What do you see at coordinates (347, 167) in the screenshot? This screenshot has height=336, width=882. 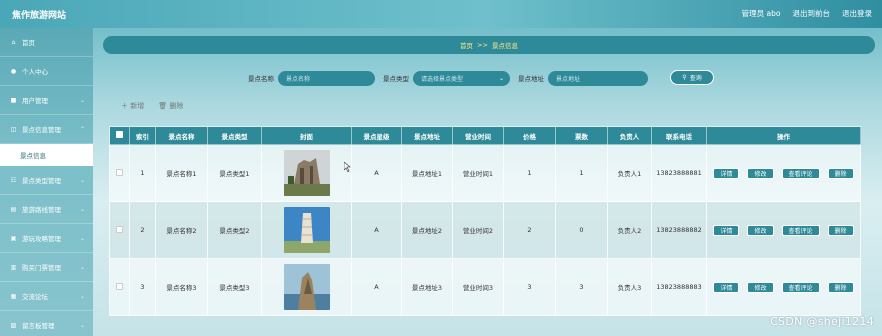 I see `mouse-cursor-icon` at bounding box center [347, 167].